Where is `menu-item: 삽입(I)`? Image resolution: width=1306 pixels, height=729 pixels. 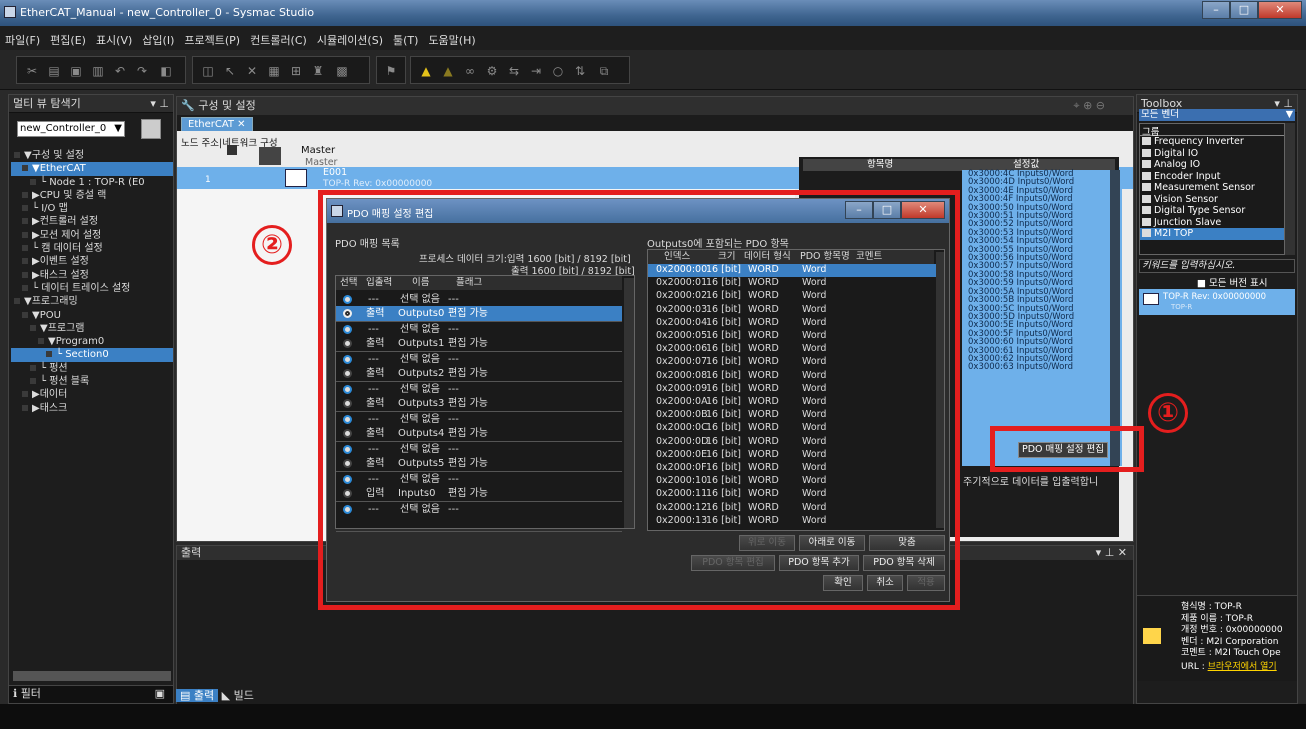 menu-item: 삽입(I) is located at coordinates (158, 37).